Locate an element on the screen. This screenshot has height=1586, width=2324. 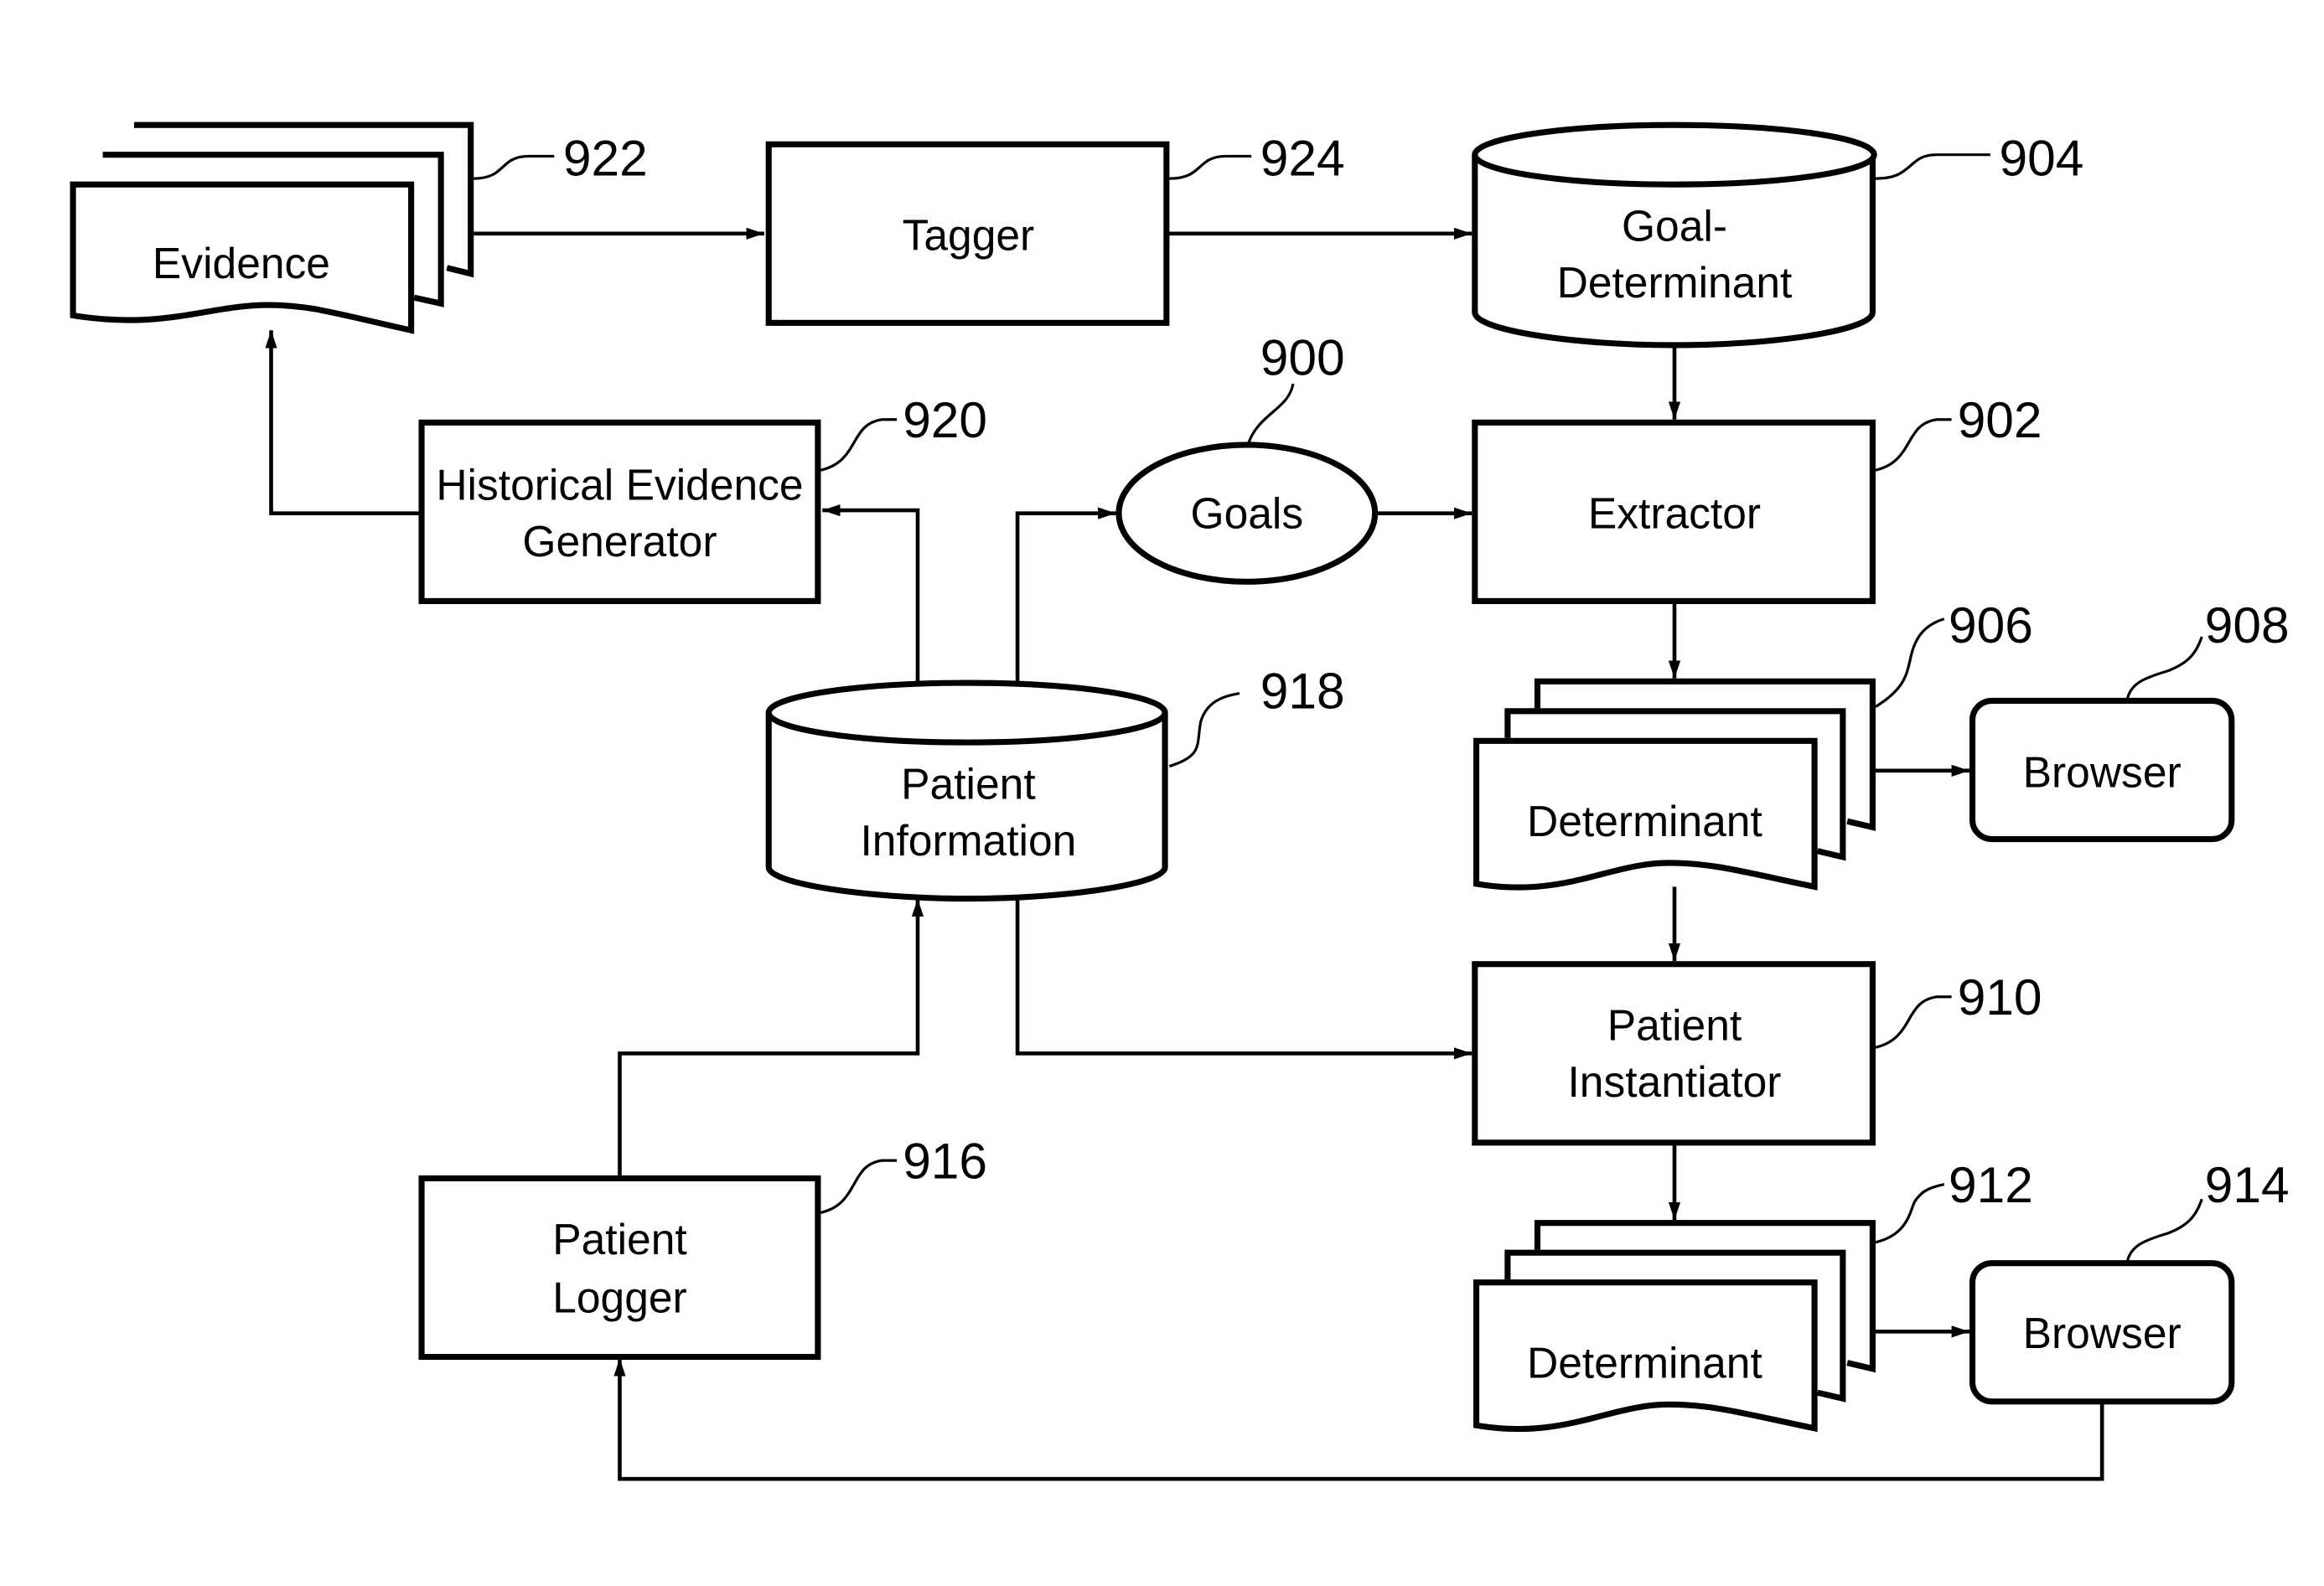
patient-logger-label-line1: Patient is located at coordinates (619, 1239).